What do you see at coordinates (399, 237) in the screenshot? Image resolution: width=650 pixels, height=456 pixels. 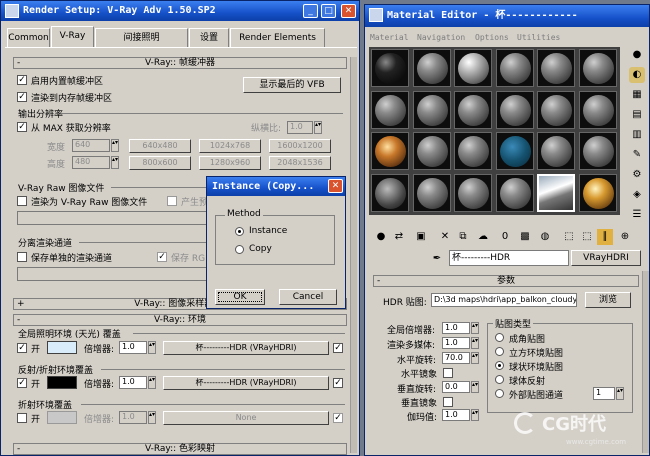 I see `put-to-scene-icon: ⇄` at bounding box center [399, 237].